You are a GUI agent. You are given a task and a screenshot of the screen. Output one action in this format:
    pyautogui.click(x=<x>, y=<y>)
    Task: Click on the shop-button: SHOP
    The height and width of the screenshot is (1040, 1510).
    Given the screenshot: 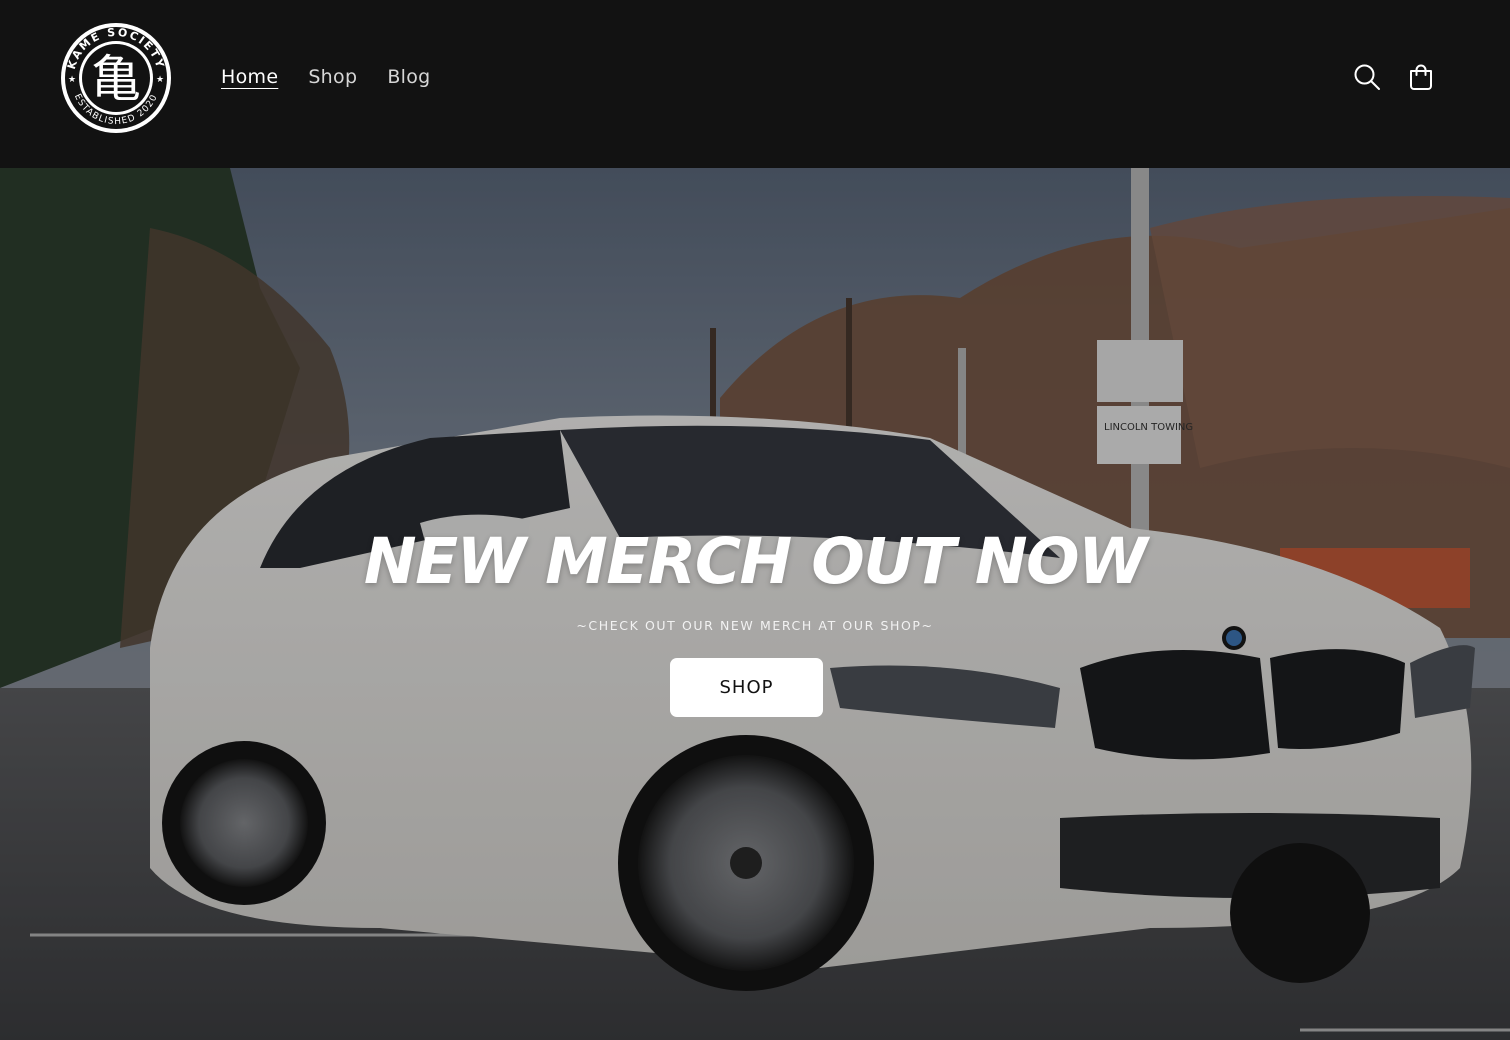 What is the action you would take?
    pyautogui.click(x=746, y=687)
    